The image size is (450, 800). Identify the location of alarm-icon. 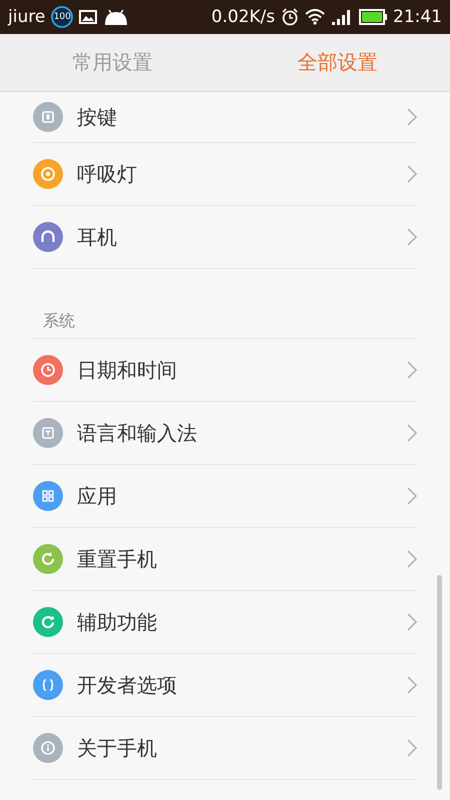
(290, 17).